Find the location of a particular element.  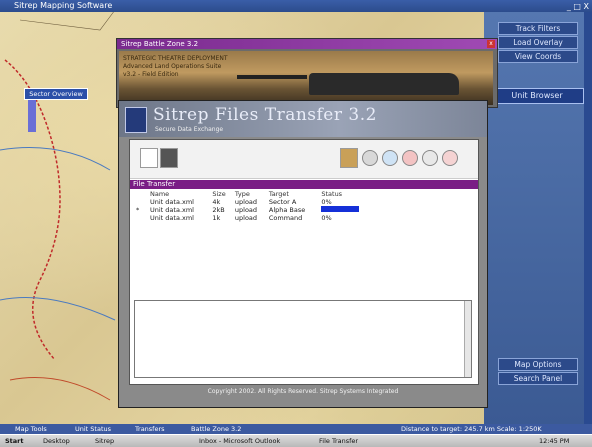

taskbar-item-4: File Transfer is located at coordinates (338, 441).